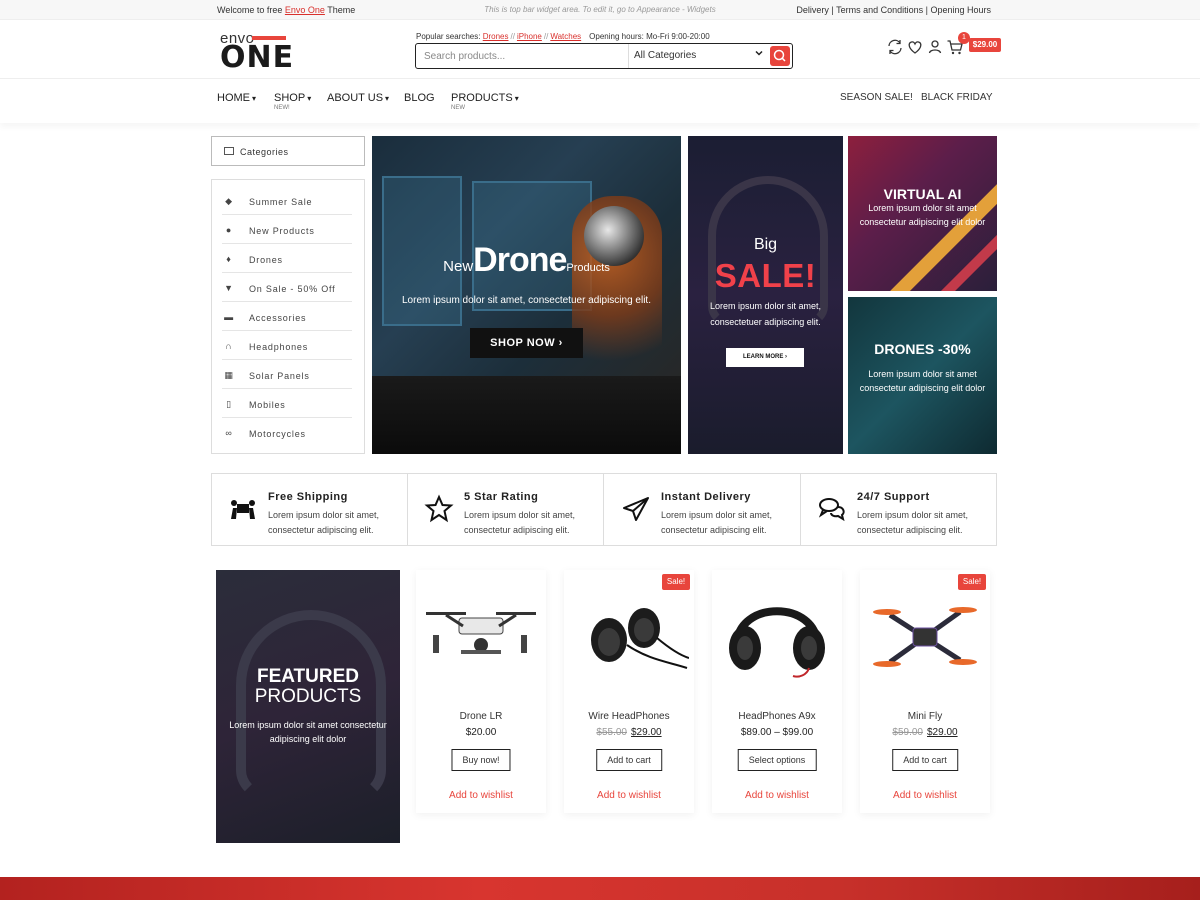  What do you see at coordinates (358, 98) in the screenshot?
I see `nav-item-about-us: ABOUT US ▾` at bounding box center [358, 98].